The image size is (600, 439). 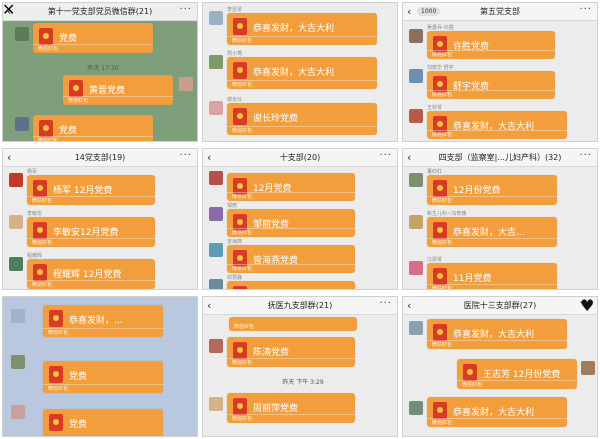 I want to click on red-packet-message: 董红红 12月份党费 微信红包, so click(x=492, y=187).